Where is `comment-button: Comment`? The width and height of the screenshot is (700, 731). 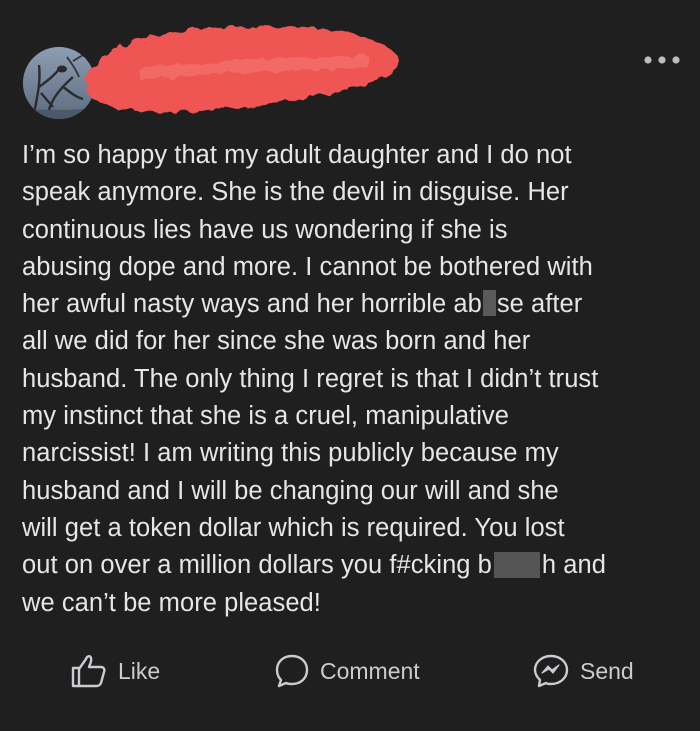 comment-button: Comment is located at coordinates (347, 671).